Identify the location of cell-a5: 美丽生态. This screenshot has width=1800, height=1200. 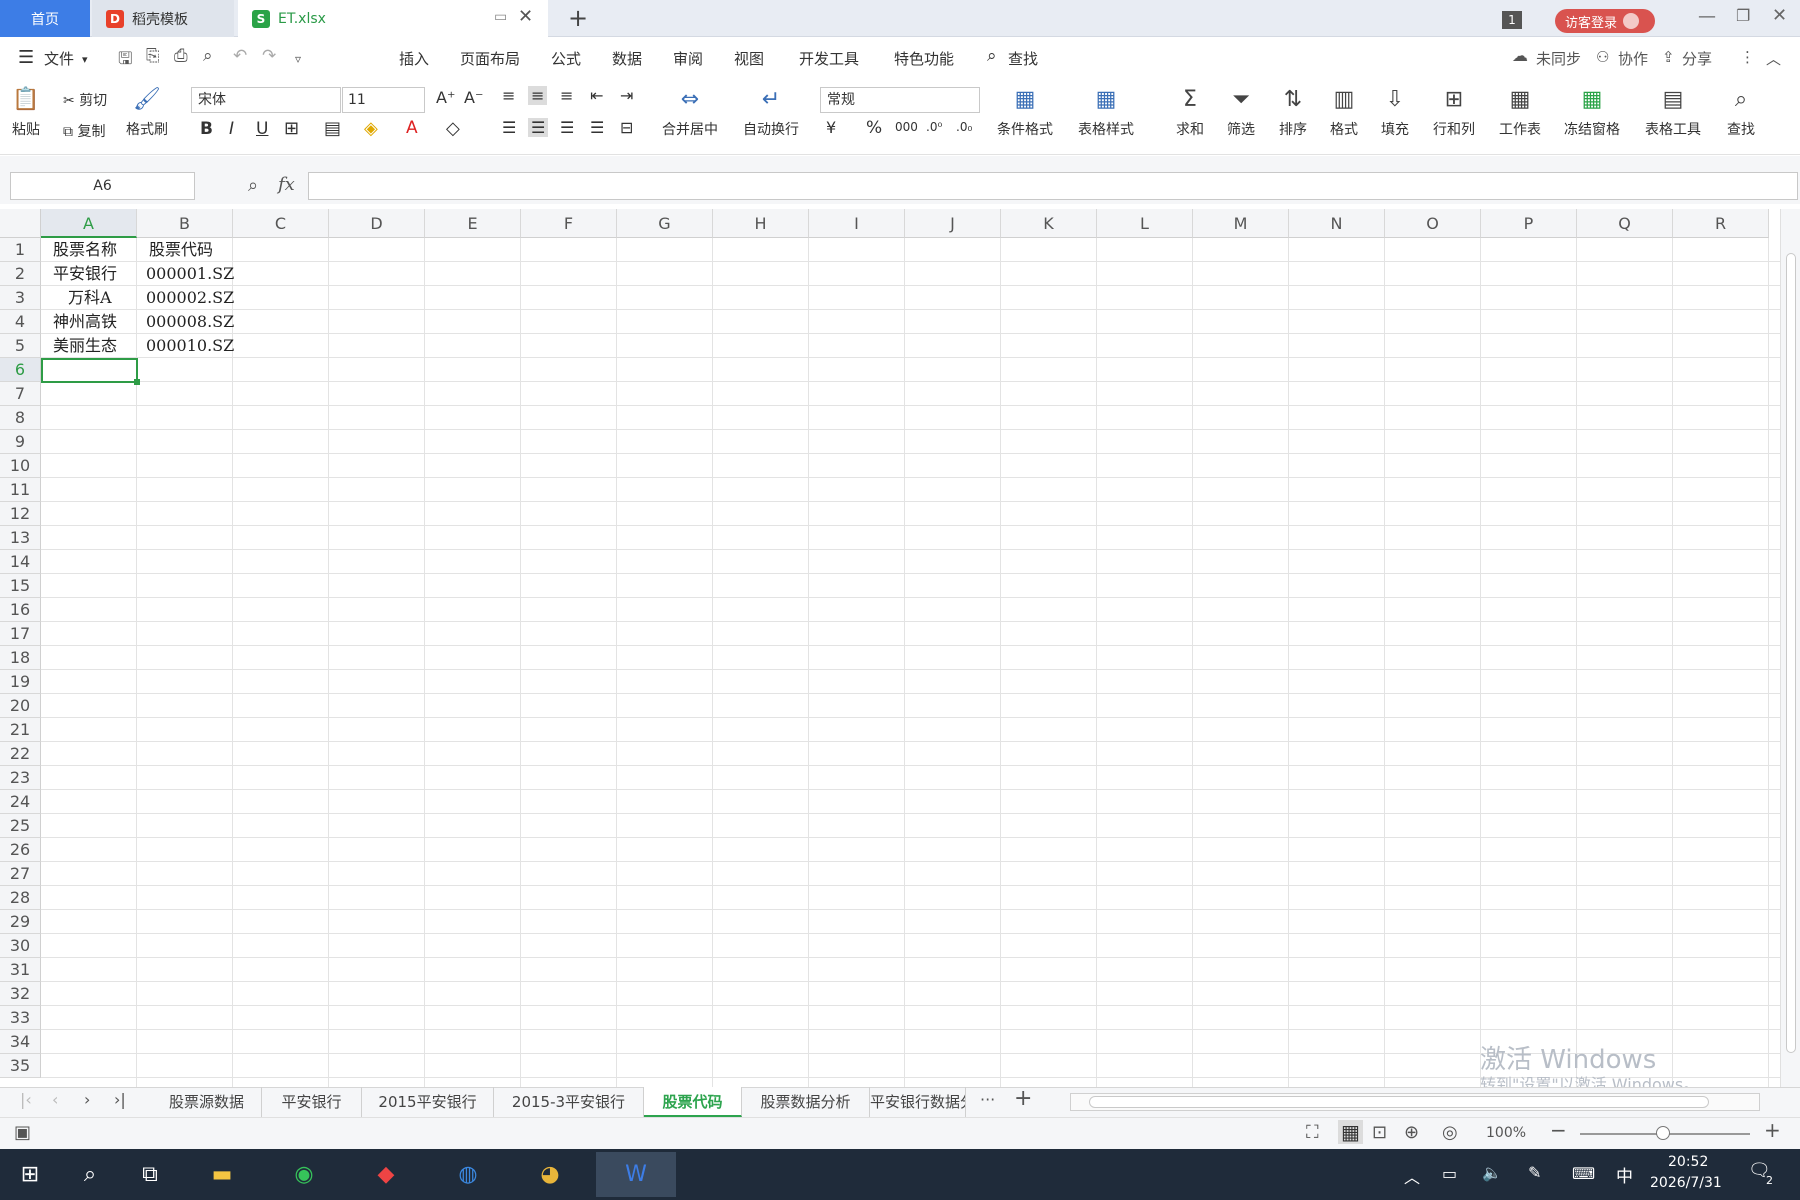
(85, 346).